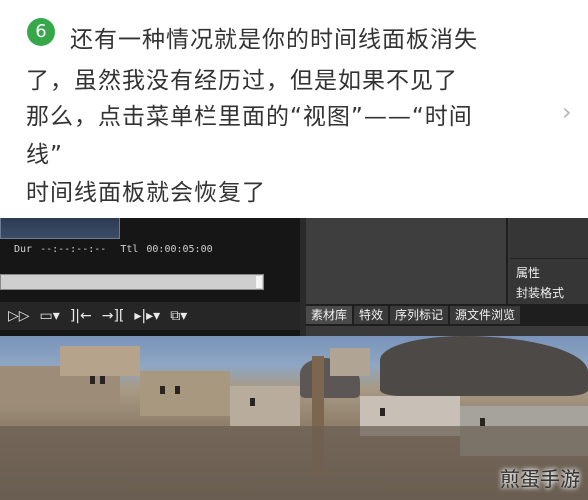  I want to click on scrubber-handle, so click(259, 282).